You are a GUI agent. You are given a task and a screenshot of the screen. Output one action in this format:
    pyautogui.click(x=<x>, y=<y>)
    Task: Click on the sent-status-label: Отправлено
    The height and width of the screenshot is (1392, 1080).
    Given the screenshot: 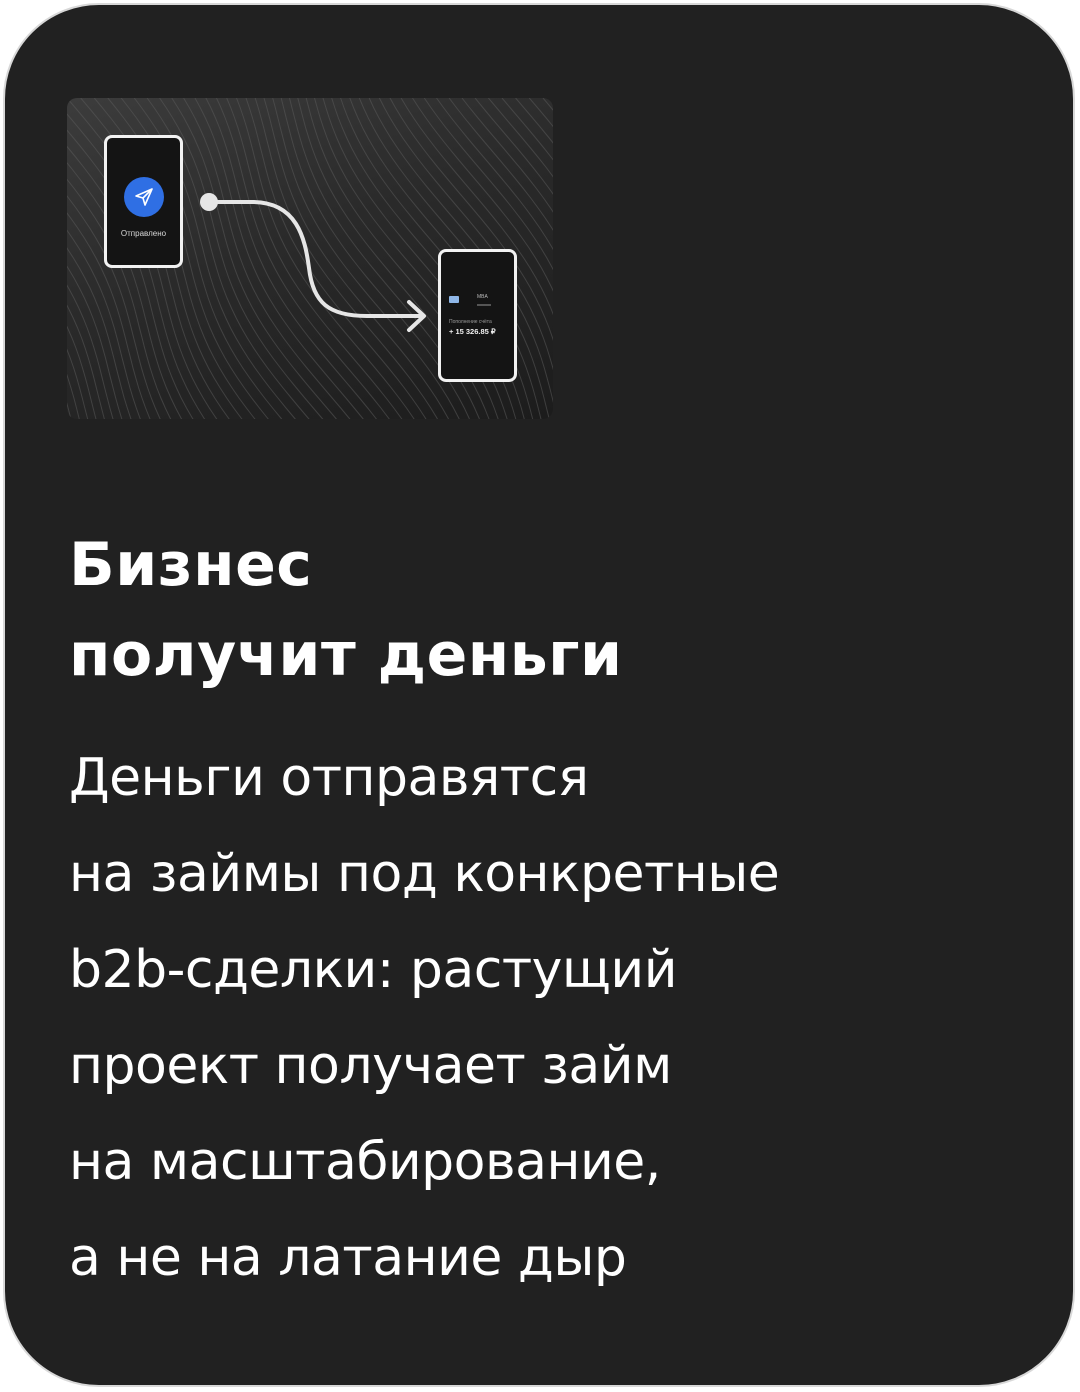 What is the action you would take?
    pyautogui.click(x=143, y=233)
    